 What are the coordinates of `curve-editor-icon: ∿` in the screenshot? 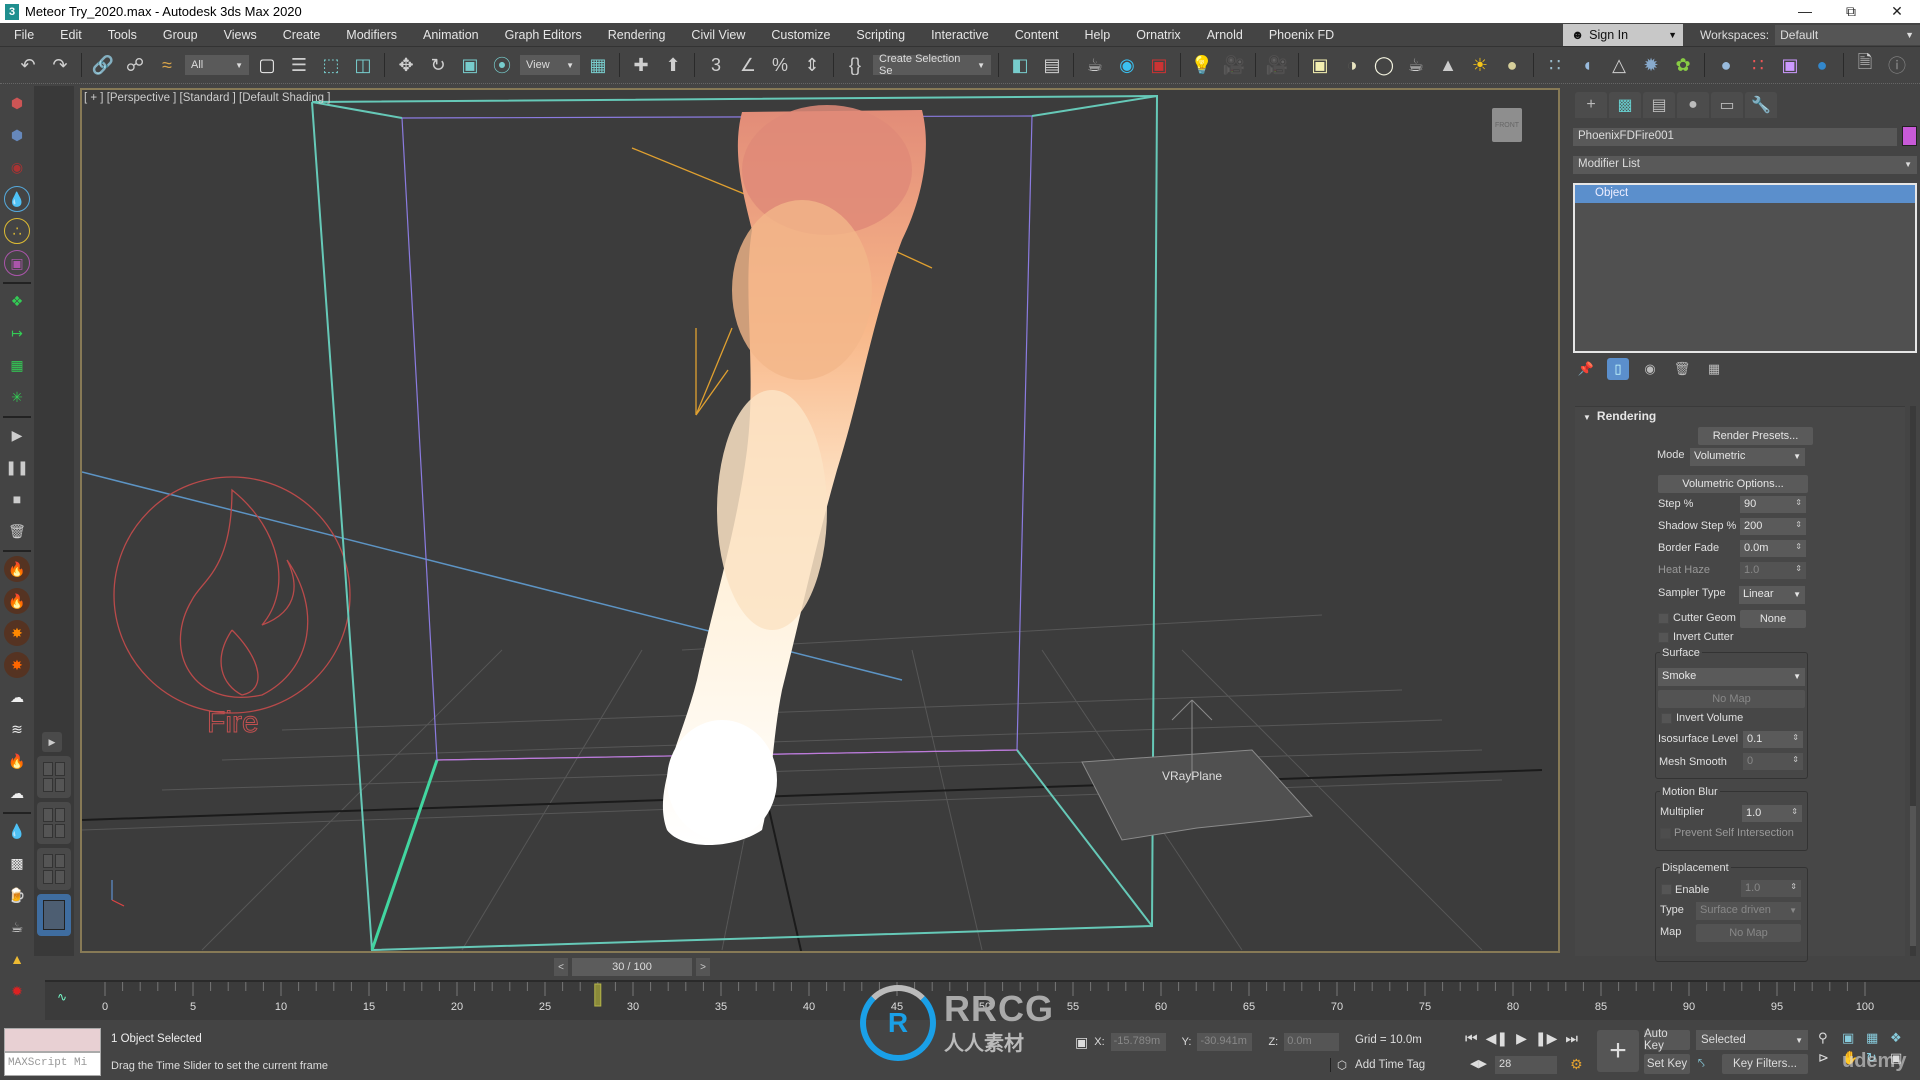 It's located at (62, 997).